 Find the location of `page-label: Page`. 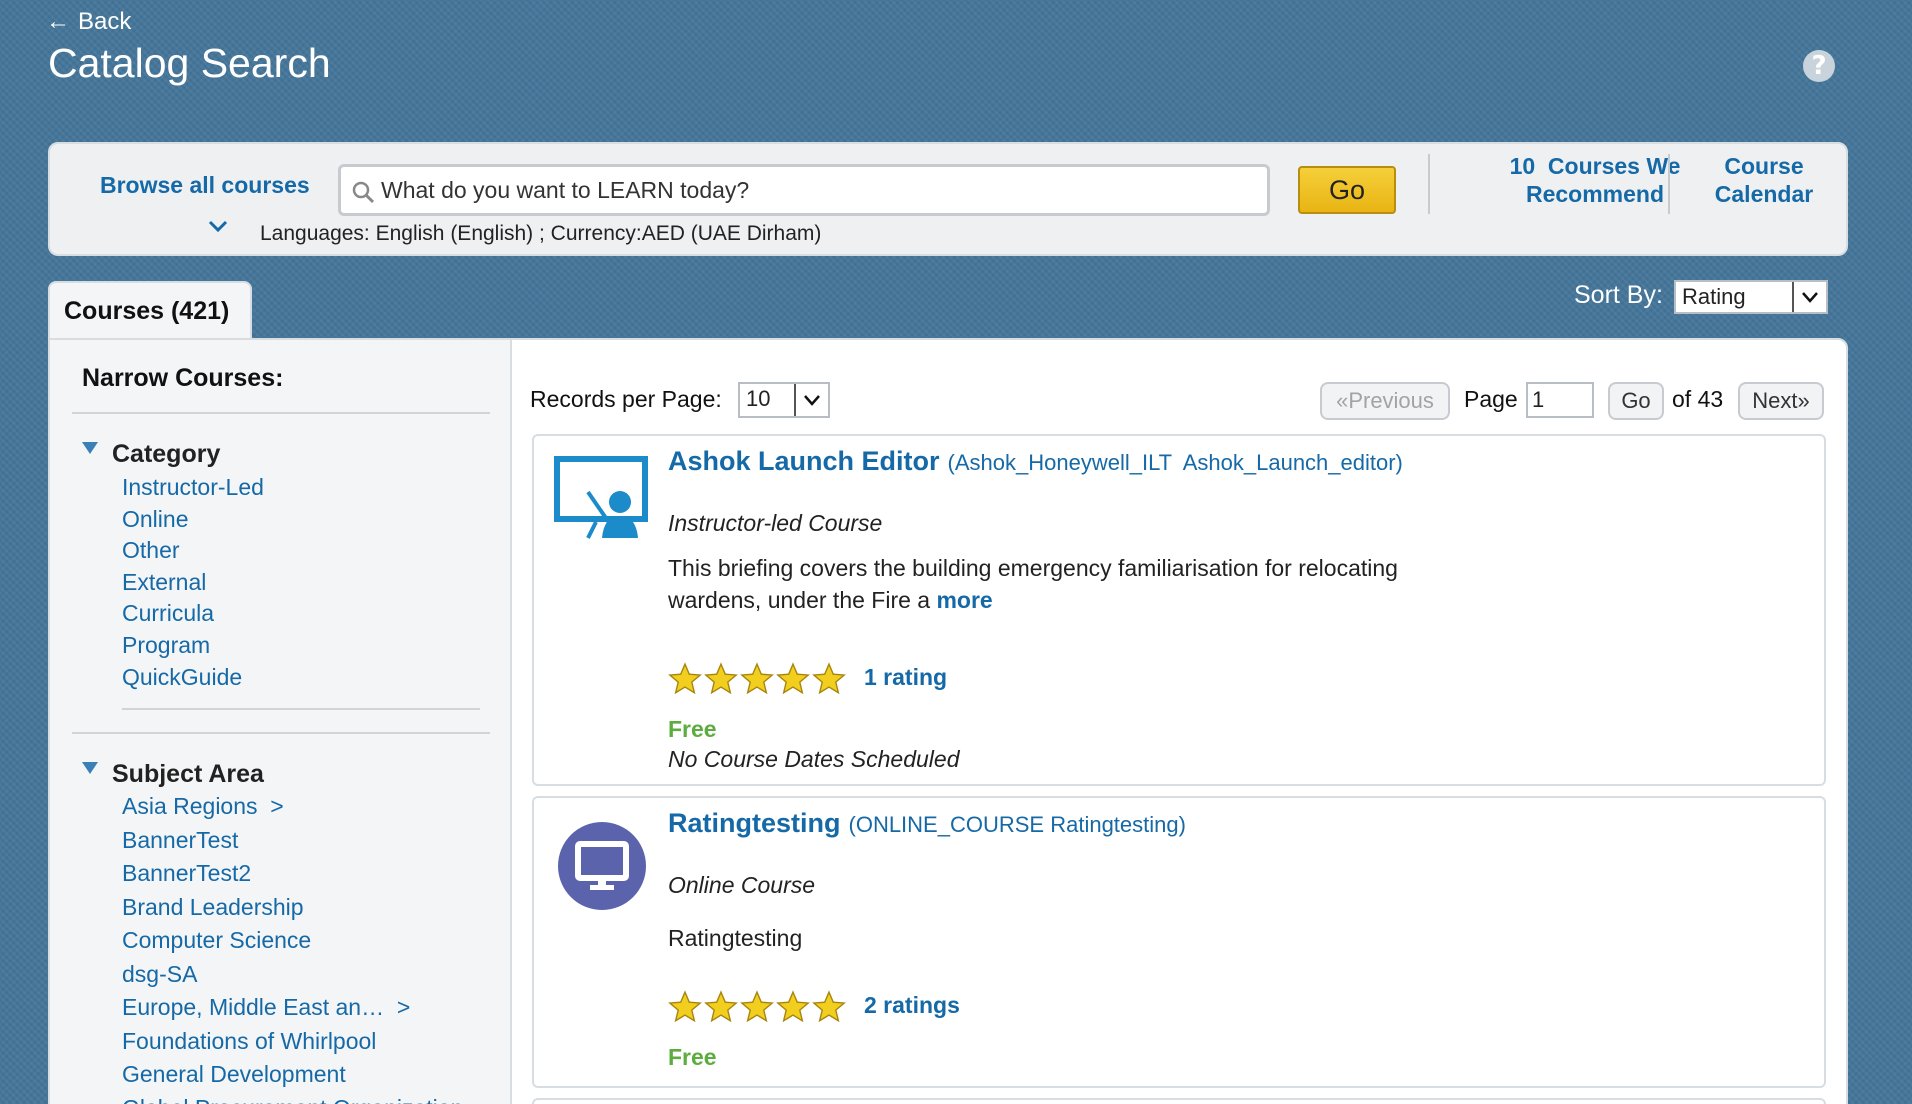

page-label: Page is located at coordinates (1491, 399).